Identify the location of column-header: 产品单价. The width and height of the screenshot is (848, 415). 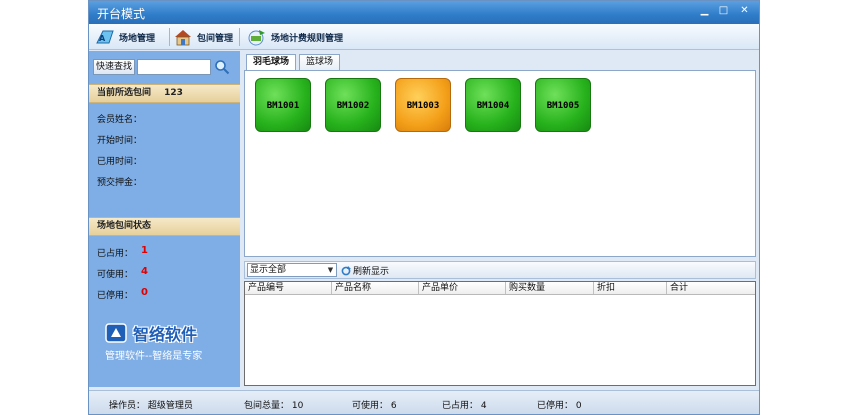
(462, 288).